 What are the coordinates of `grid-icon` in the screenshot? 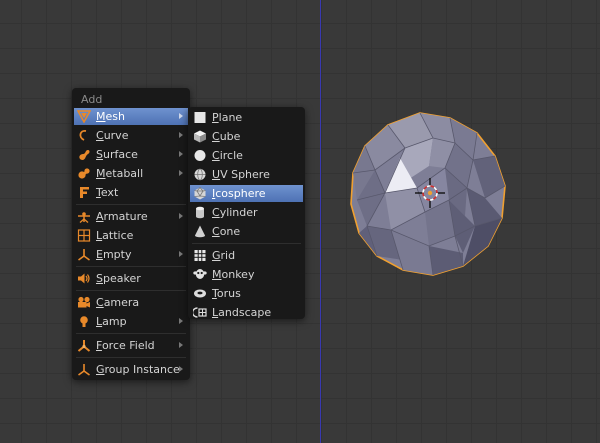 It's located at (200, 255).